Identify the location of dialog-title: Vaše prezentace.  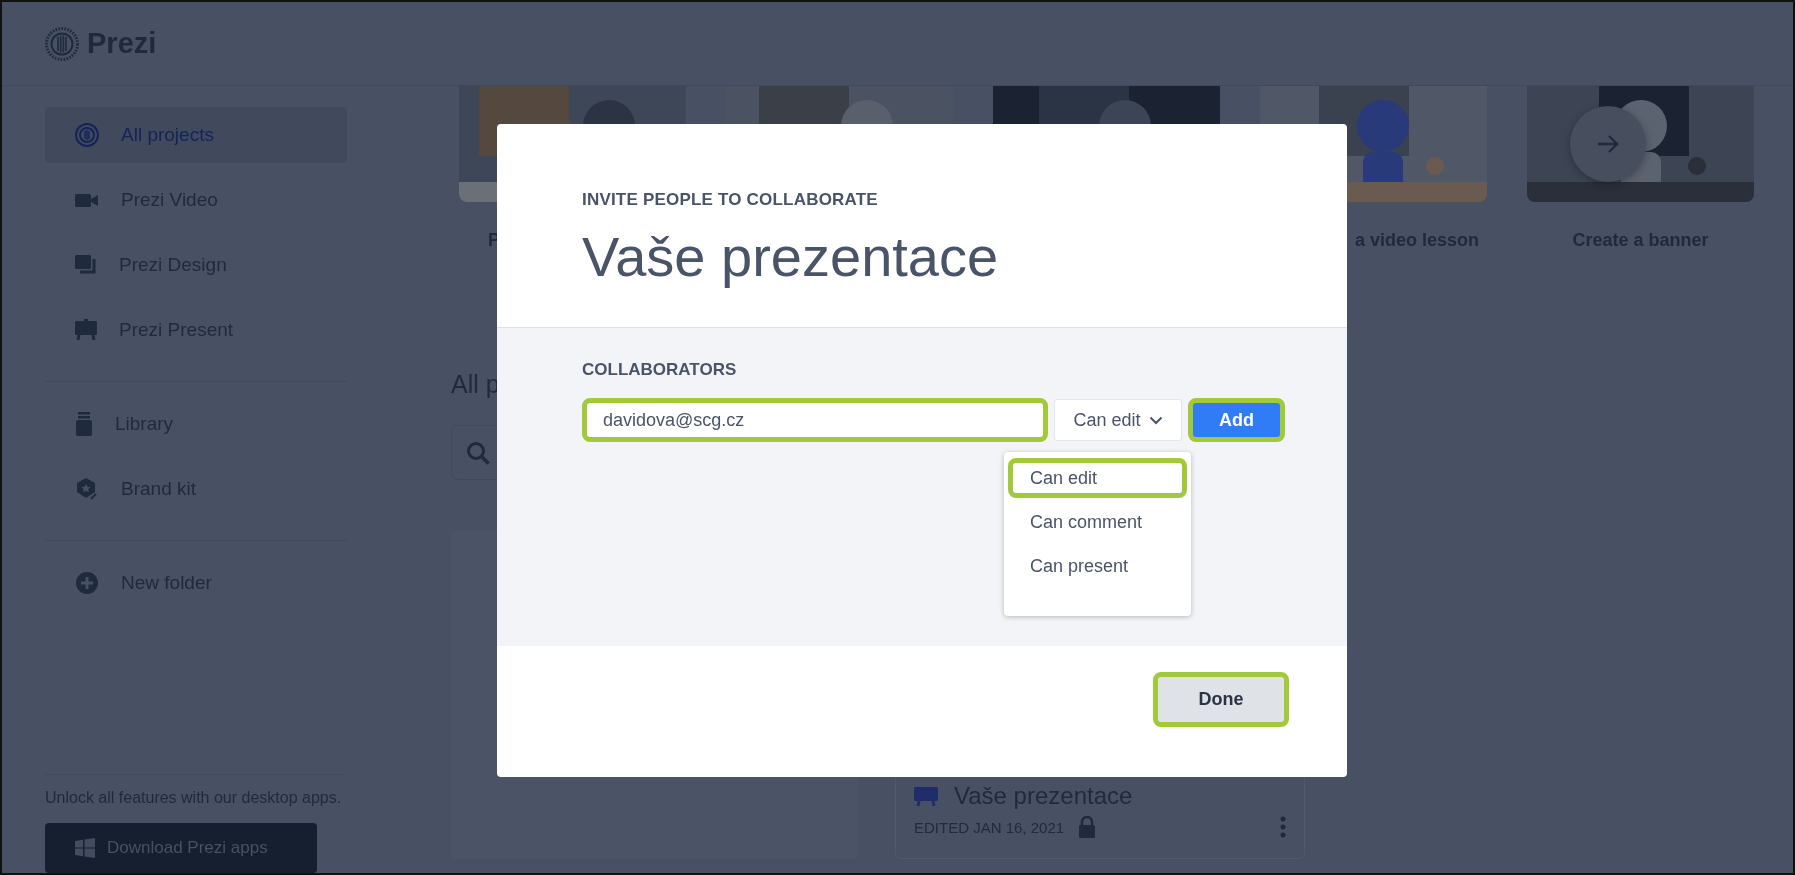
(791, 256).